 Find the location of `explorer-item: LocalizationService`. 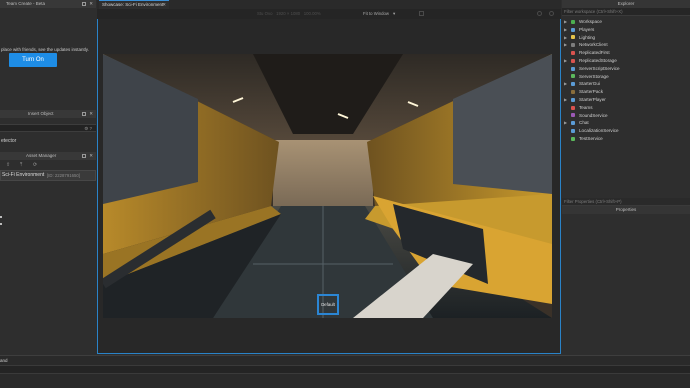

explorer-item: LocalizationService is located at coordinates (626, 131).